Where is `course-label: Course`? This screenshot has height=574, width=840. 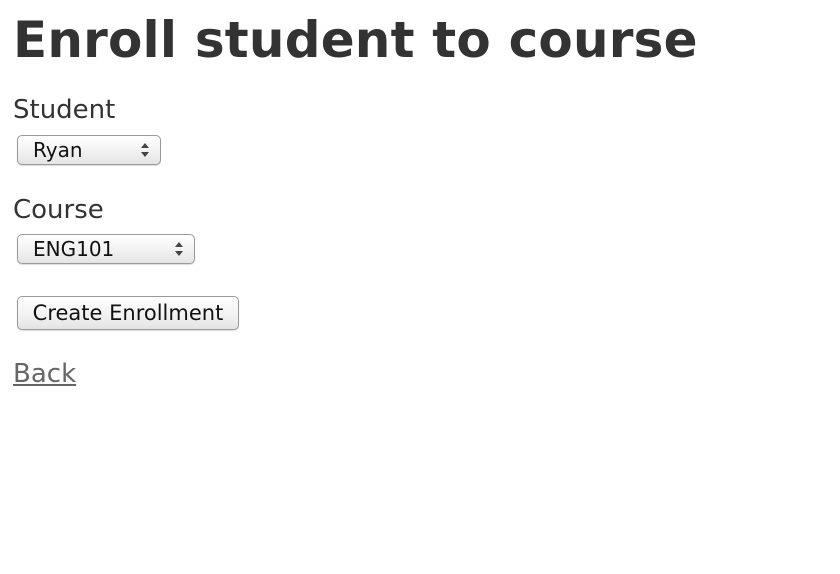
course-label: Course is located at coordinates (58, 210).